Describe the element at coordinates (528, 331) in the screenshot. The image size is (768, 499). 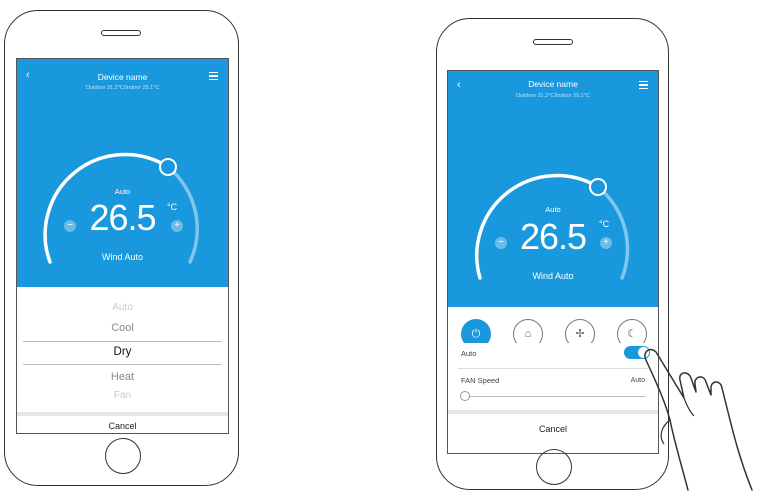
I see `home-icon: ⌂` at that location.